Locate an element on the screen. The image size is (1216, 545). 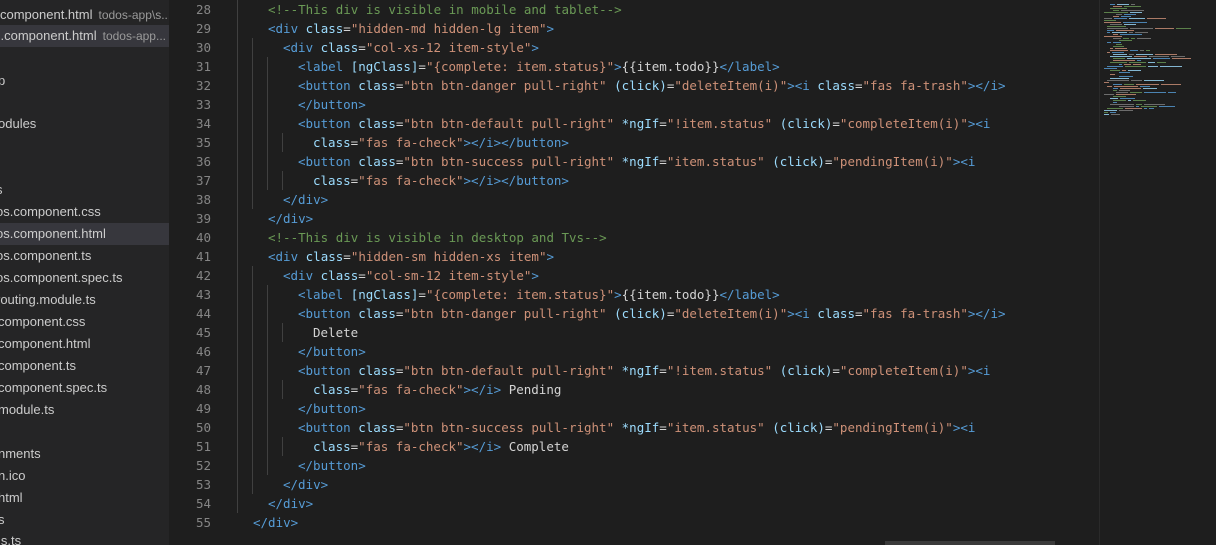
line-number: 47 is located at coordinates (203, 370).